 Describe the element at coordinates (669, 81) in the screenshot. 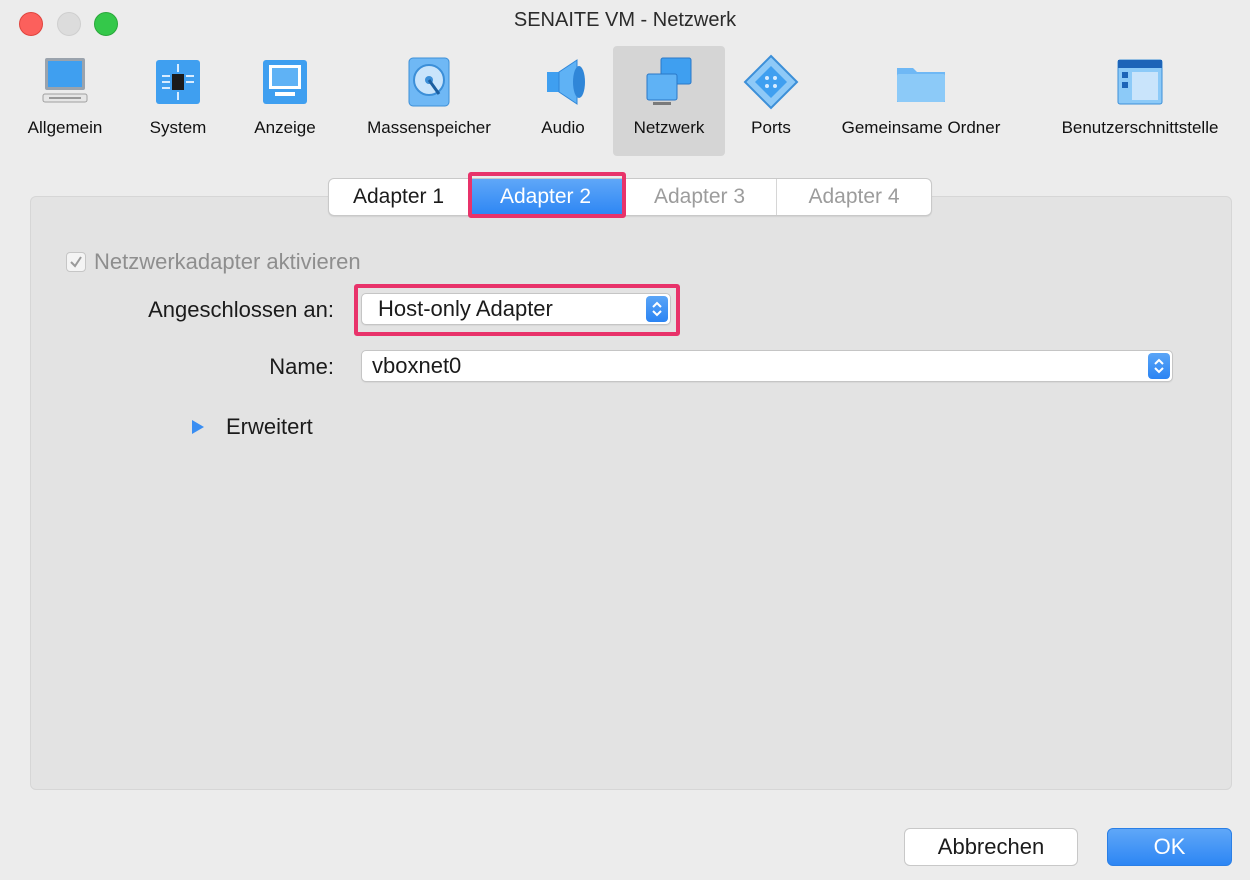

I see `network-icon` at that location.